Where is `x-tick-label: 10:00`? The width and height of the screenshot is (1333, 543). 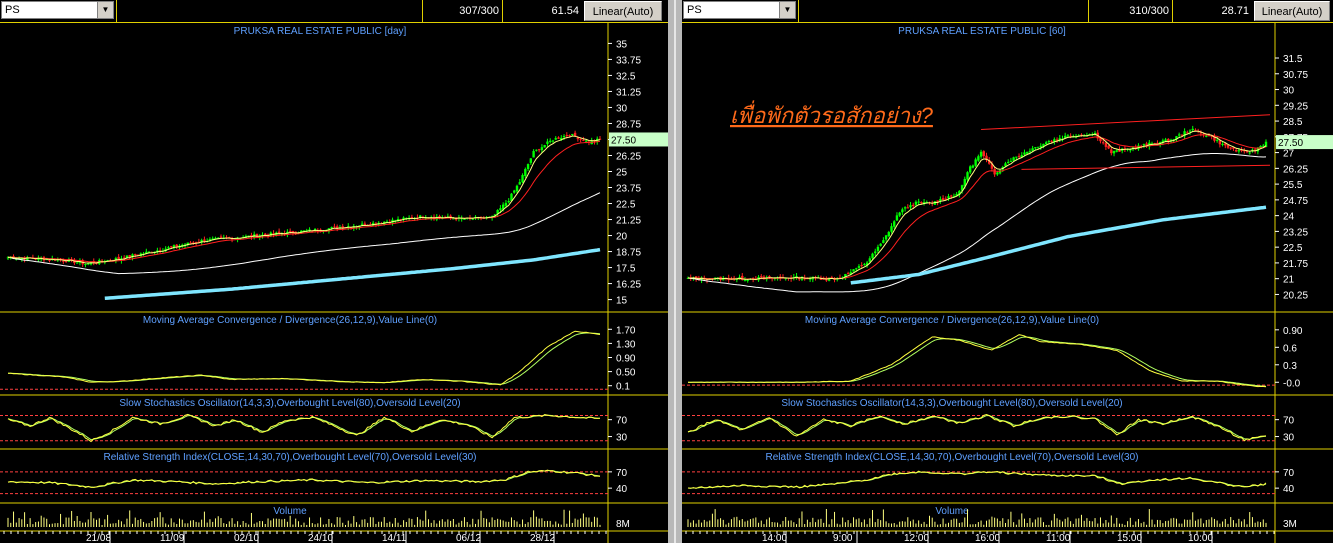 x-tick-label: 10:00 is located at coordinates (1200, 538).